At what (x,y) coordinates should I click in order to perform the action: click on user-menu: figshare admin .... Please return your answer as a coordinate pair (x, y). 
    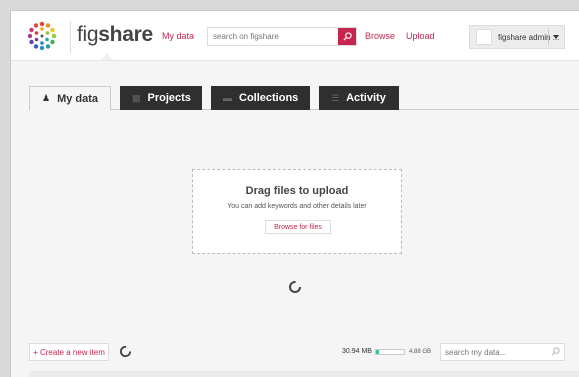
    Looking at the image, I should click on (517, 37).